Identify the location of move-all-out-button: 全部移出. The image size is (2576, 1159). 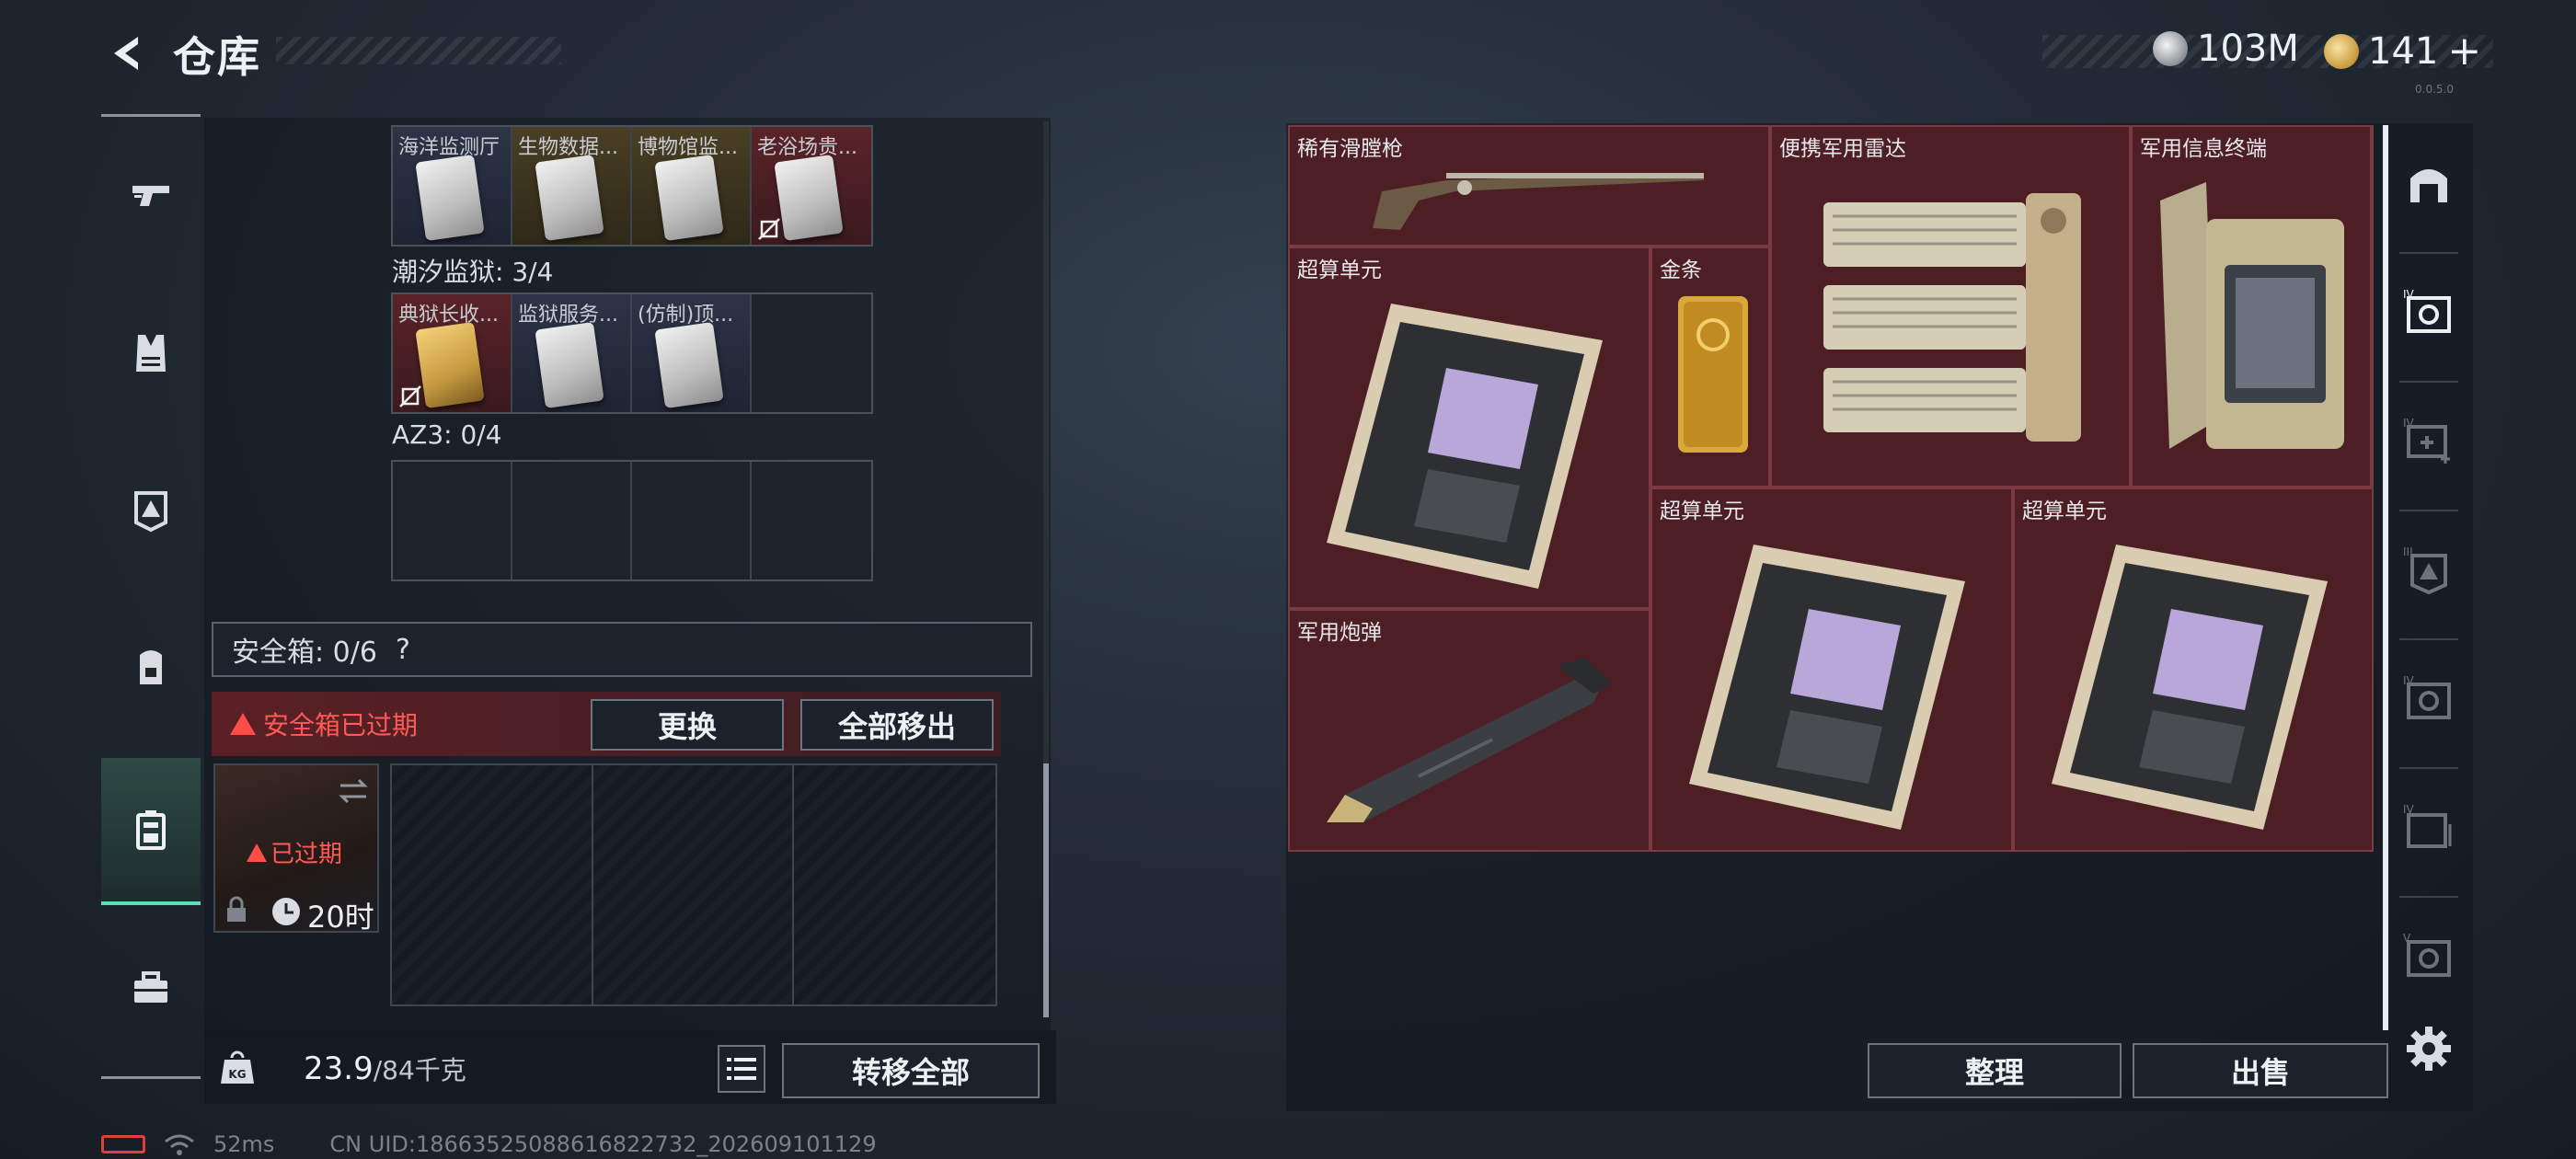
(897, 725).